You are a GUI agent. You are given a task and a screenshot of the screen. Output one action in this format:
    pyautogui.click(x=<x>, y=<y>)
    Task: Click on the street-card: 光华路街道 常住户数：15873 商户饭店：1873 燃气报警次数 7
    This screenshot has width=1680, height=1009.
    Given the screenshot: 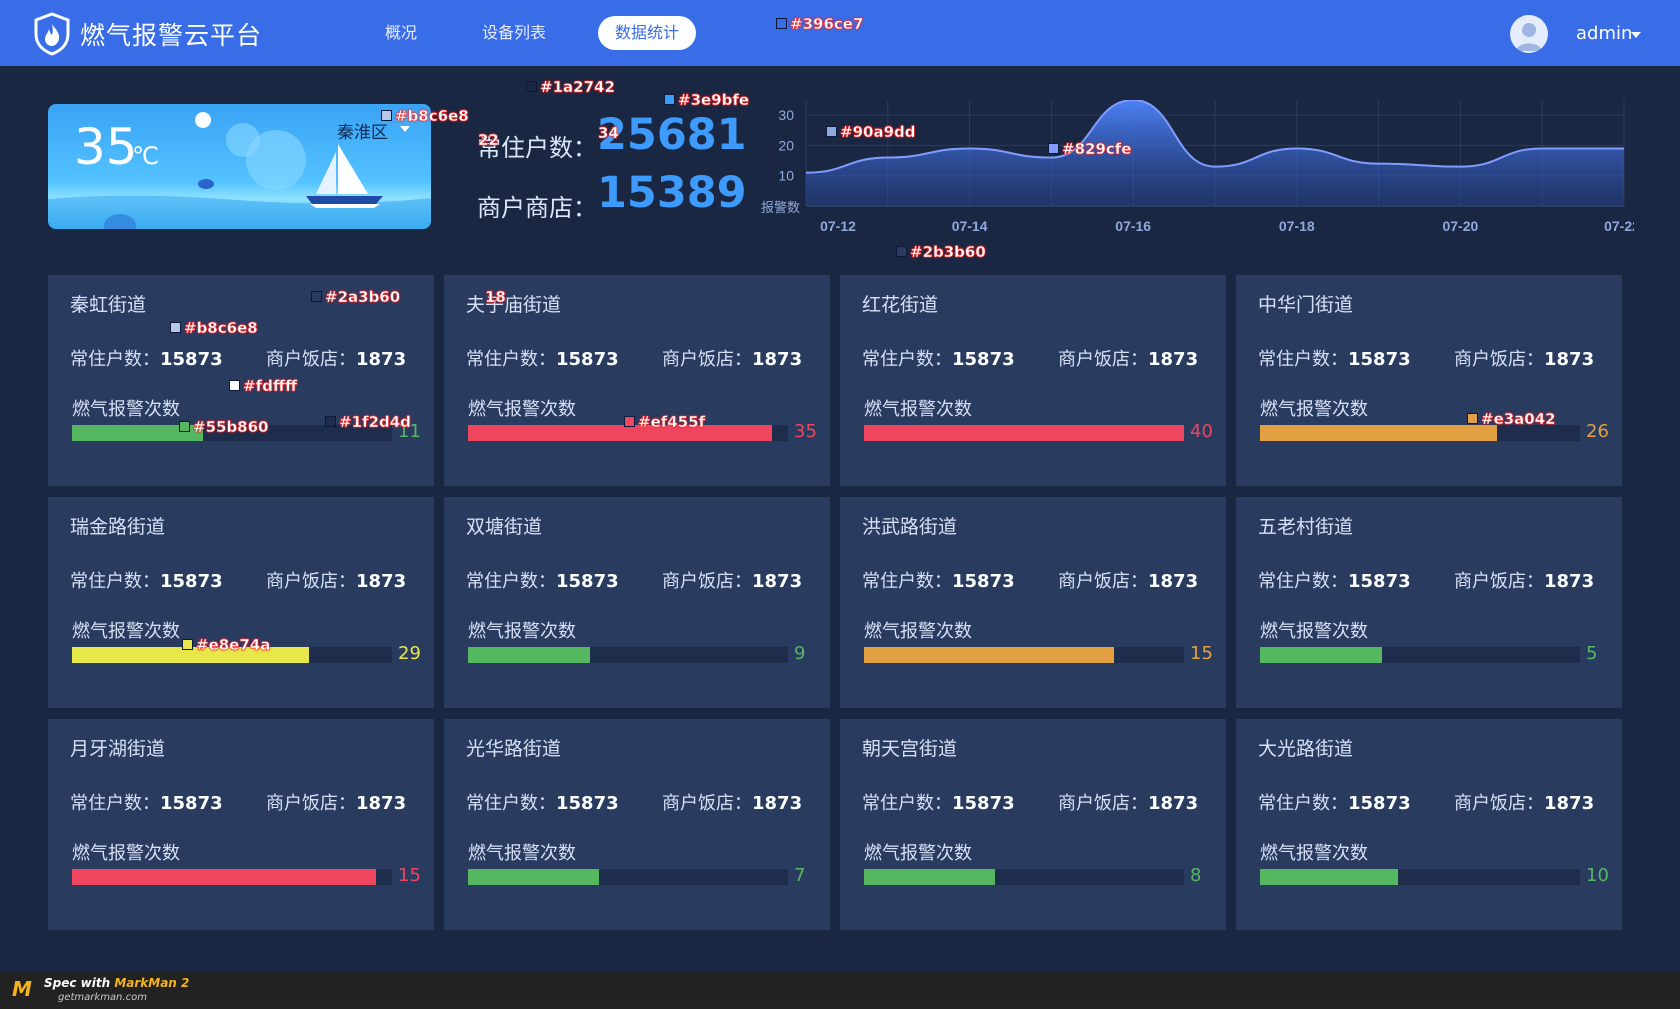 What is the action you would take?
    pyautogui.click(x=637, y=824)
    